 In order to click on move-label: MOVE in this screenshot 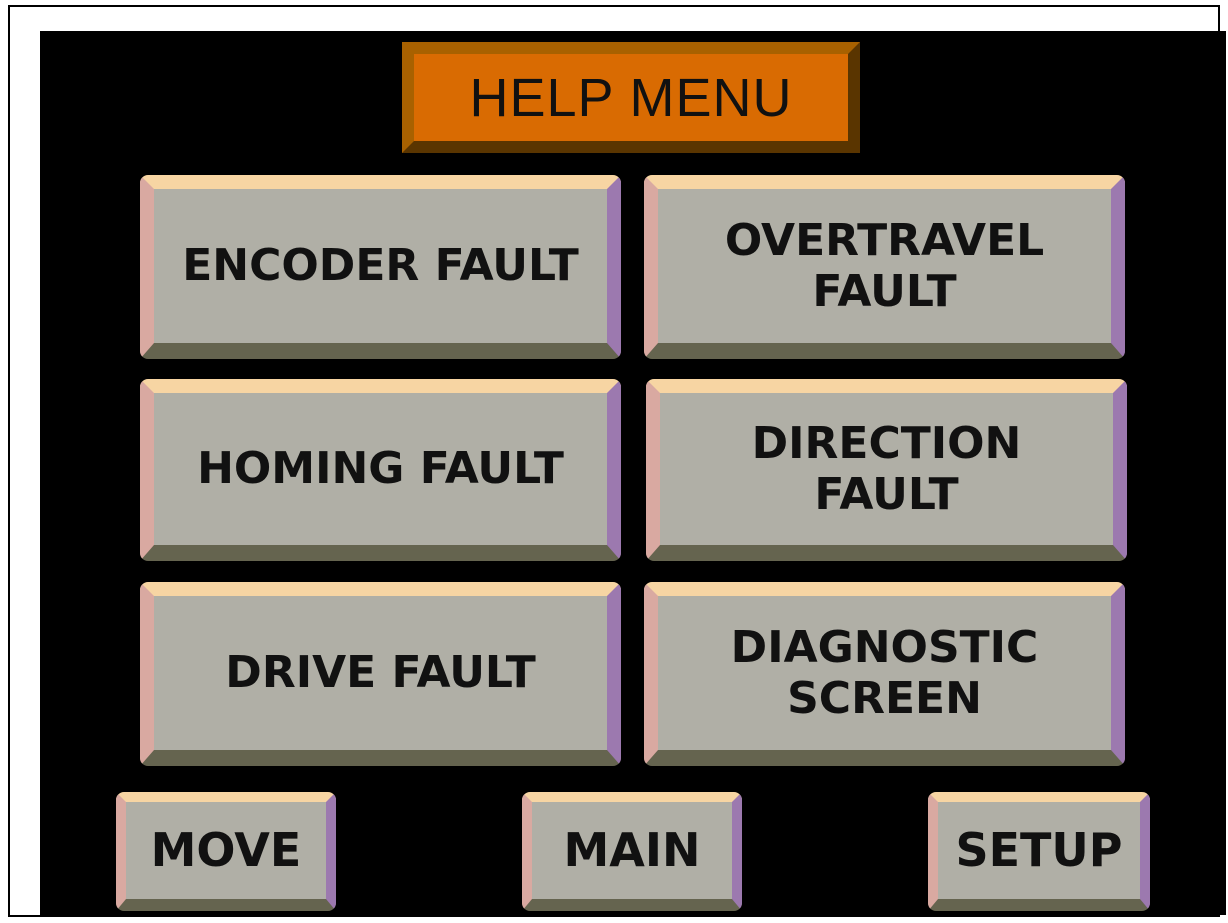, I will do `click(226, 849)`.